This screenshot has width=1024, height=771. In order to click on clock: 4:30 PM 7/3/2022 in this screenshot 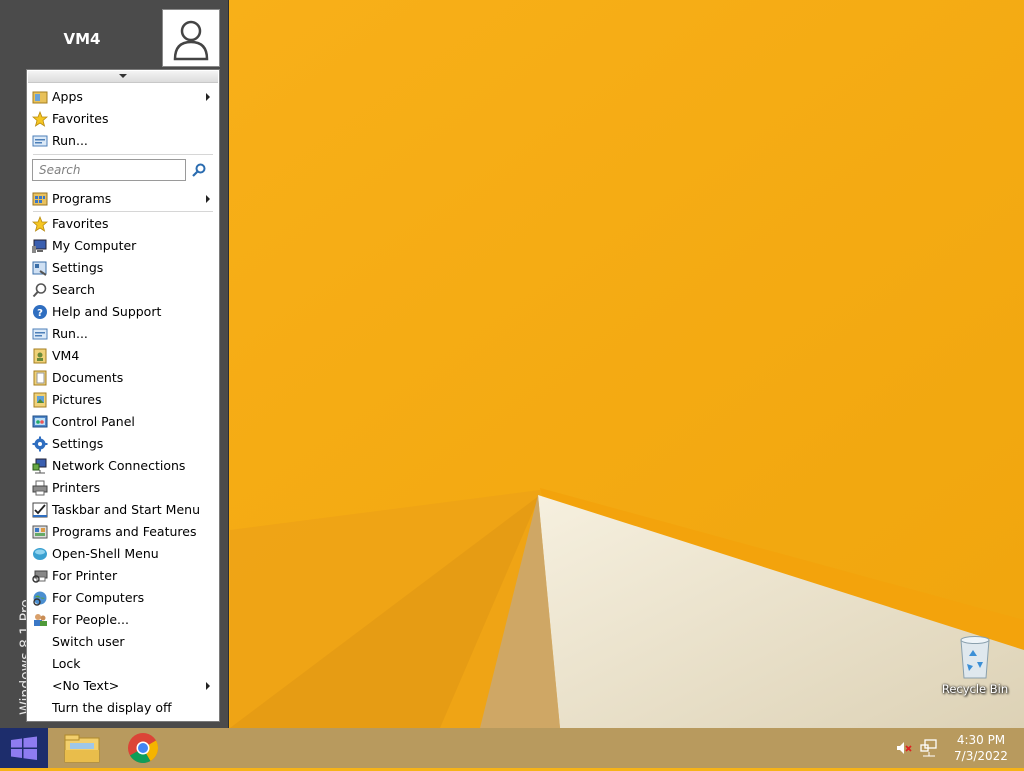, I will do `click(981, 748)`.